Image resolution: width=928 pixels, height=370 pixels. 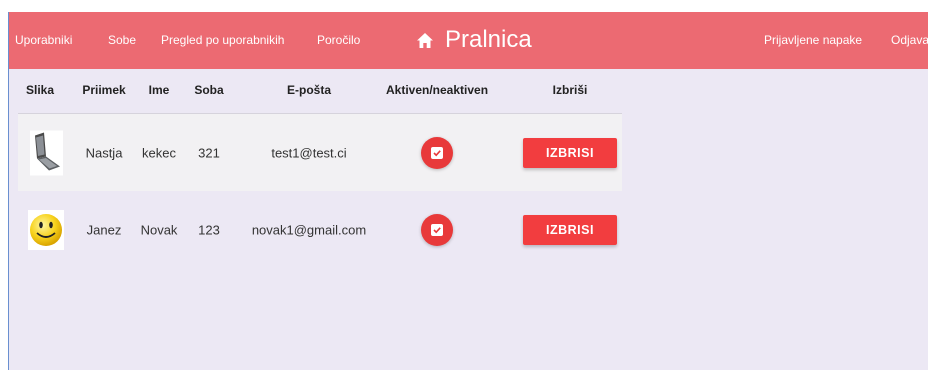 I want to click on table-row: Nastja kekec 321 test1@test.ci IZBRISI, so click(x=320, y=152).